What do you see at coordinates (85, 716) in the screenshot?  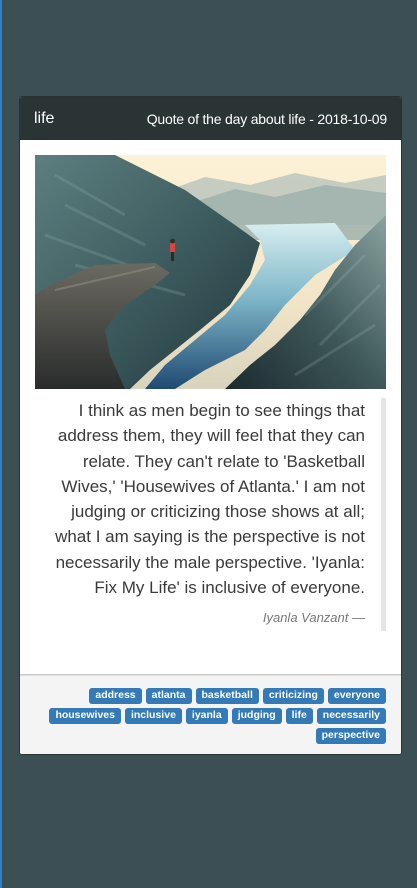 I see `tag-housewives: housewives` at bounding box center [85, 716].